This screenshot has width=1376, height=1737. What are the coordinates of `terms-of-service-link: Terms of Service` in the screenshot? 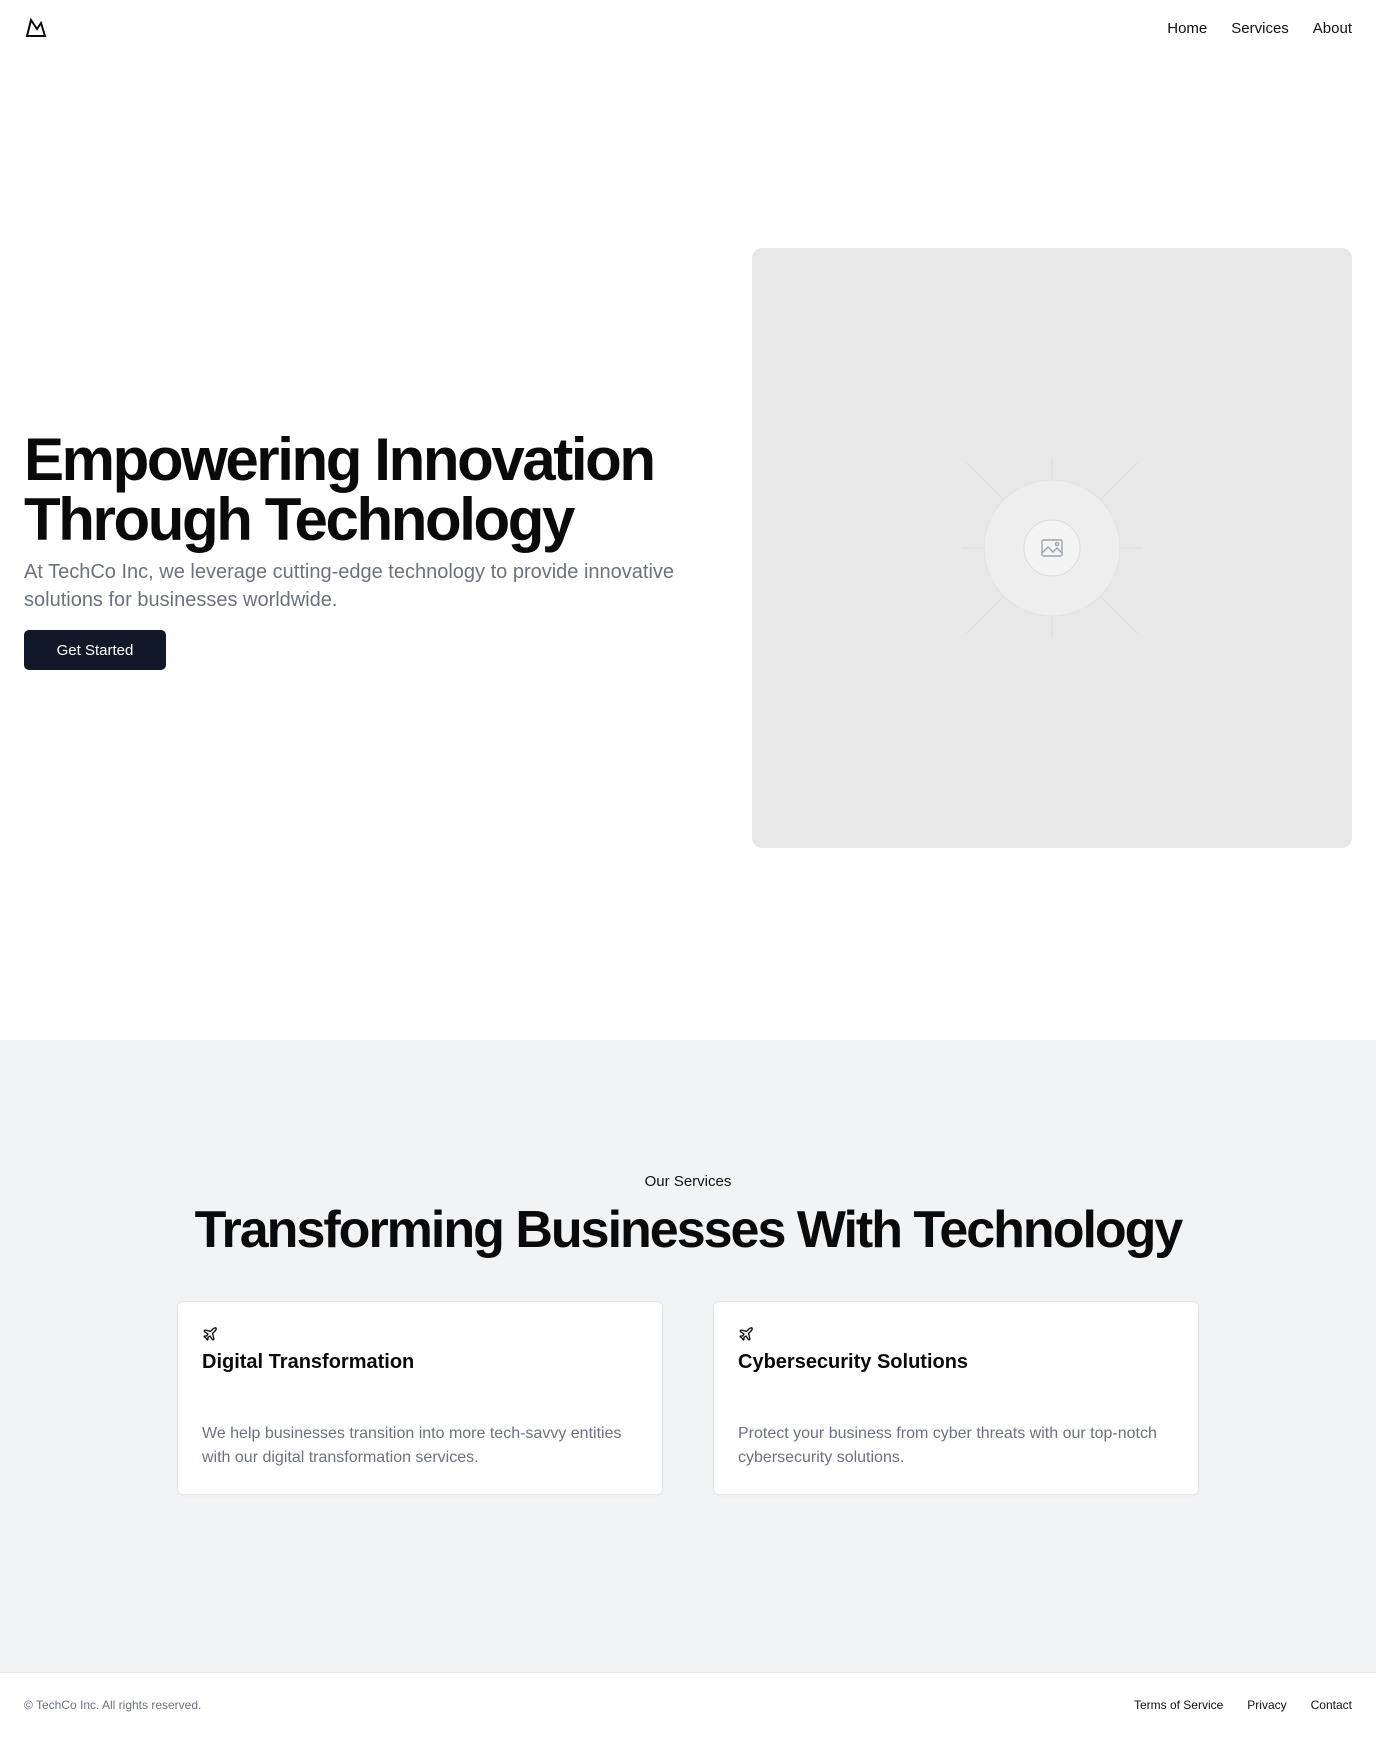 It's located at (1178, 1705).